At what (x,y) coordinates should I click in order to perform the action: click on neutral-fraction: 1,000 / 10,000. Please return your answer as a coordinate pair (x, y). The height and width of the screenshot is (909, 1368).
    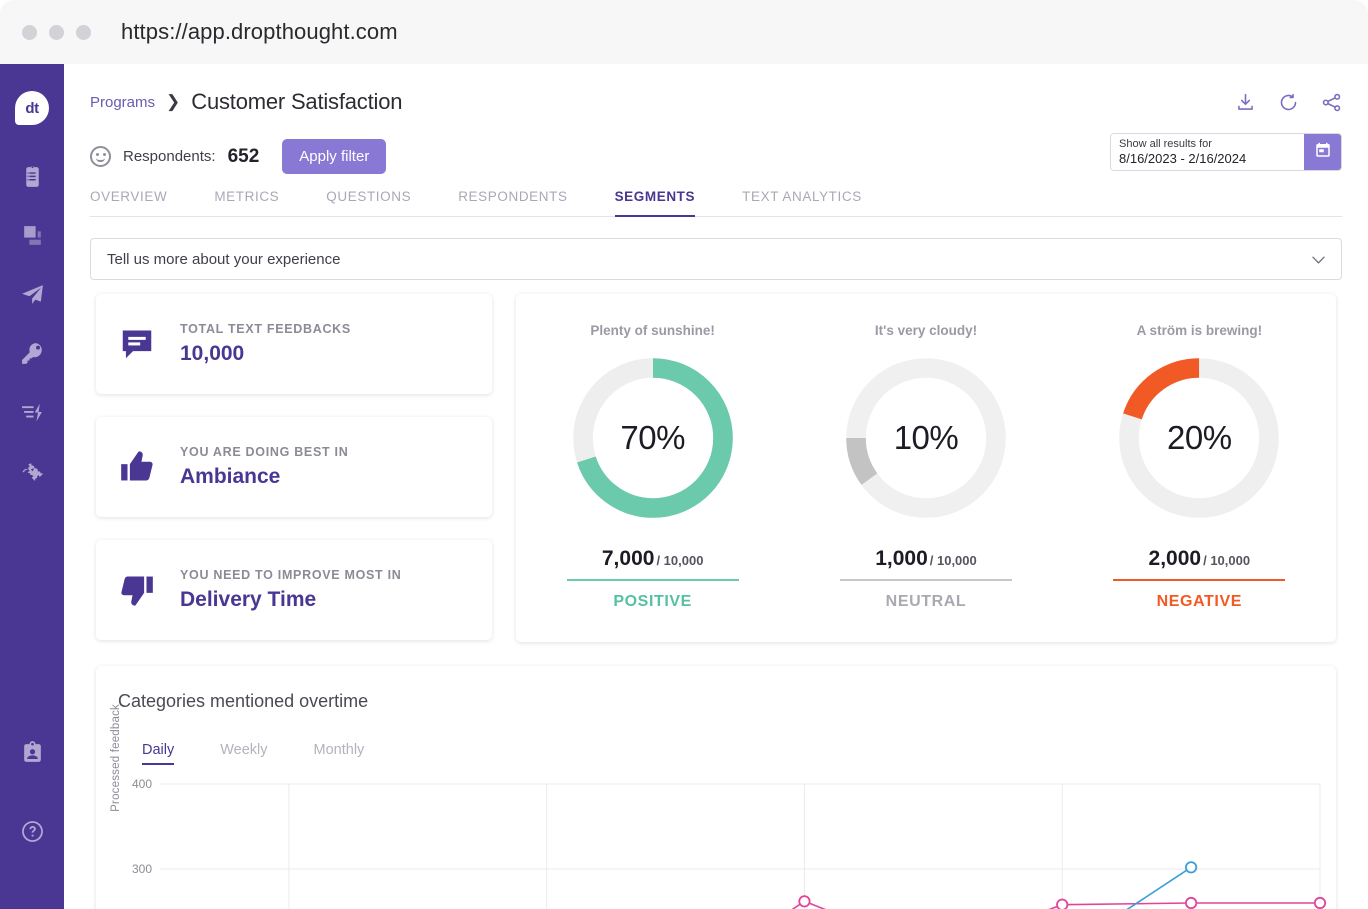
    Looking at the image, I should click on (926, 559).